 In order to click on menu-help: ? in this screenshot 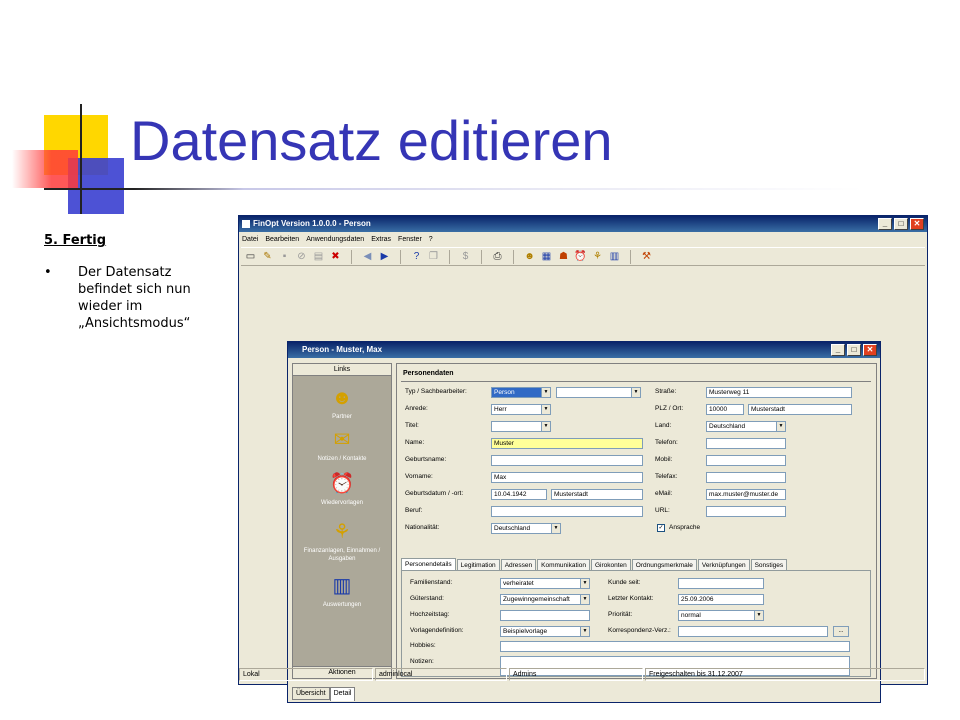, I will do `click(431, 239)`.